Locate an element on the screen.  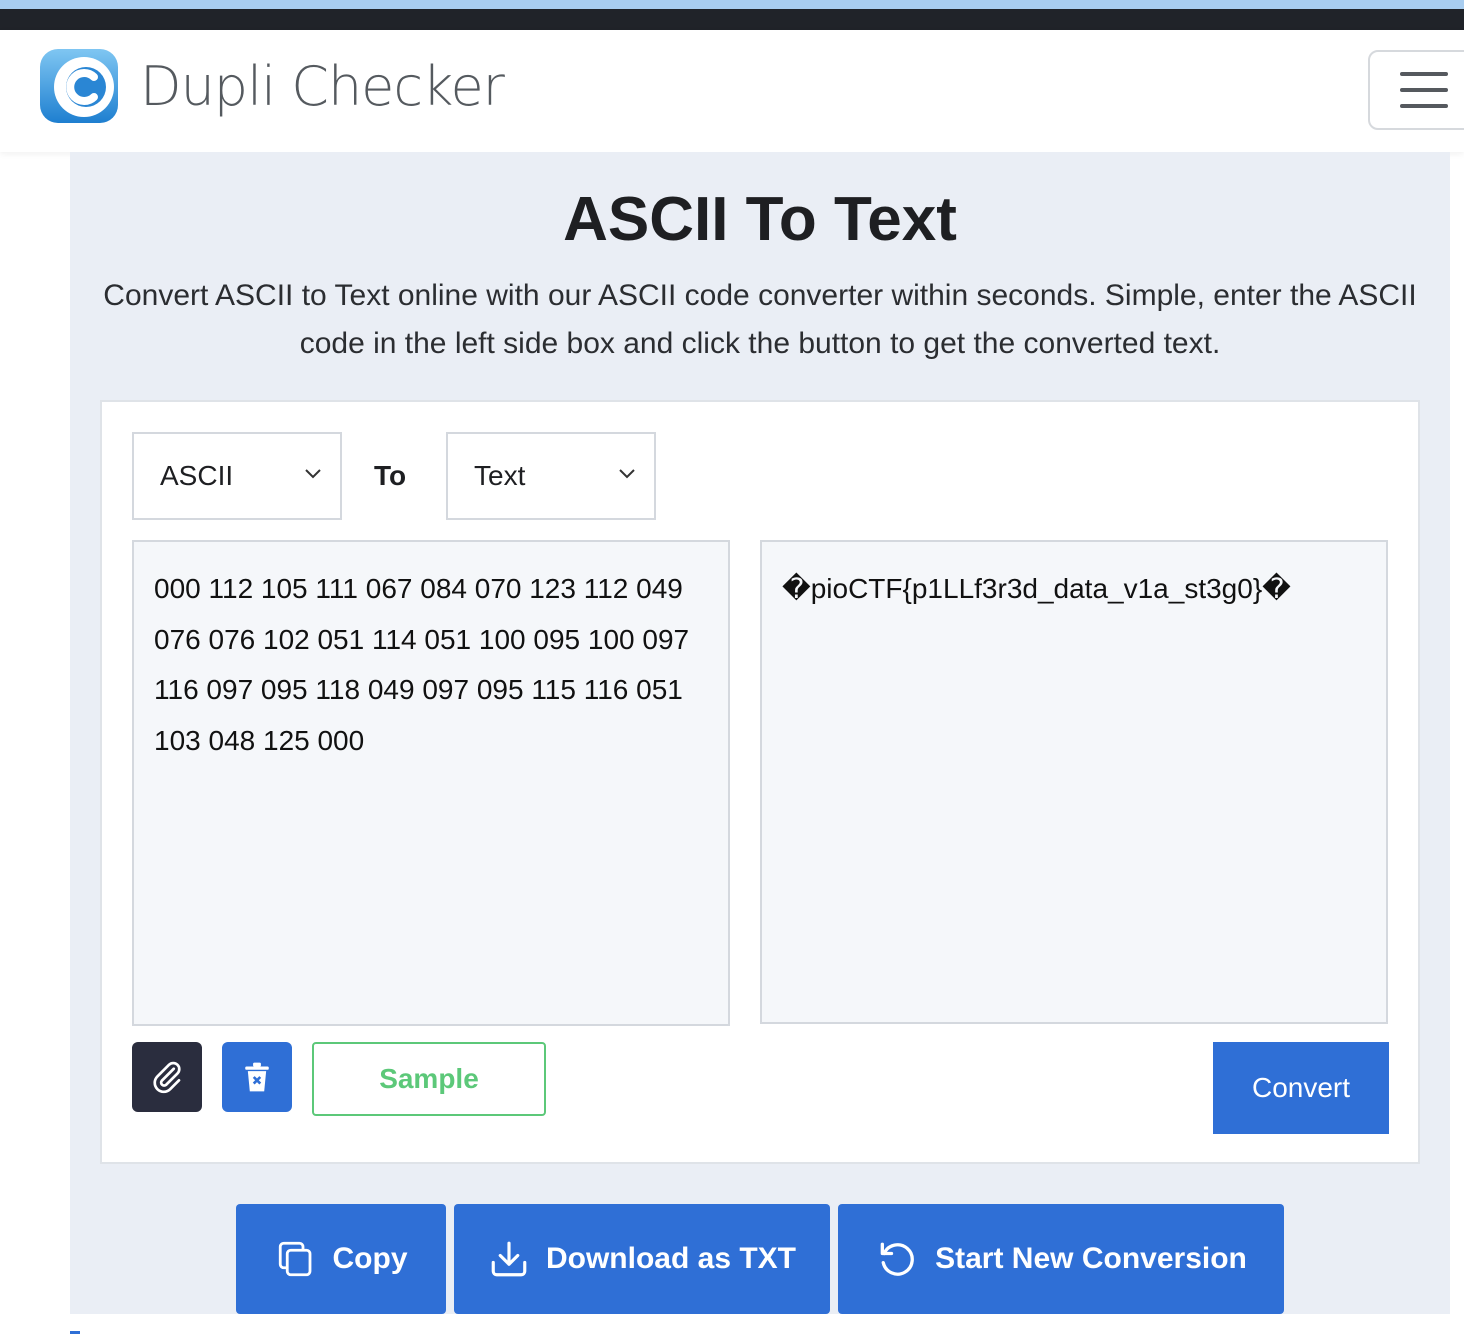
restart-label: Start New Conversion is located at coordinates (1091, 1258).